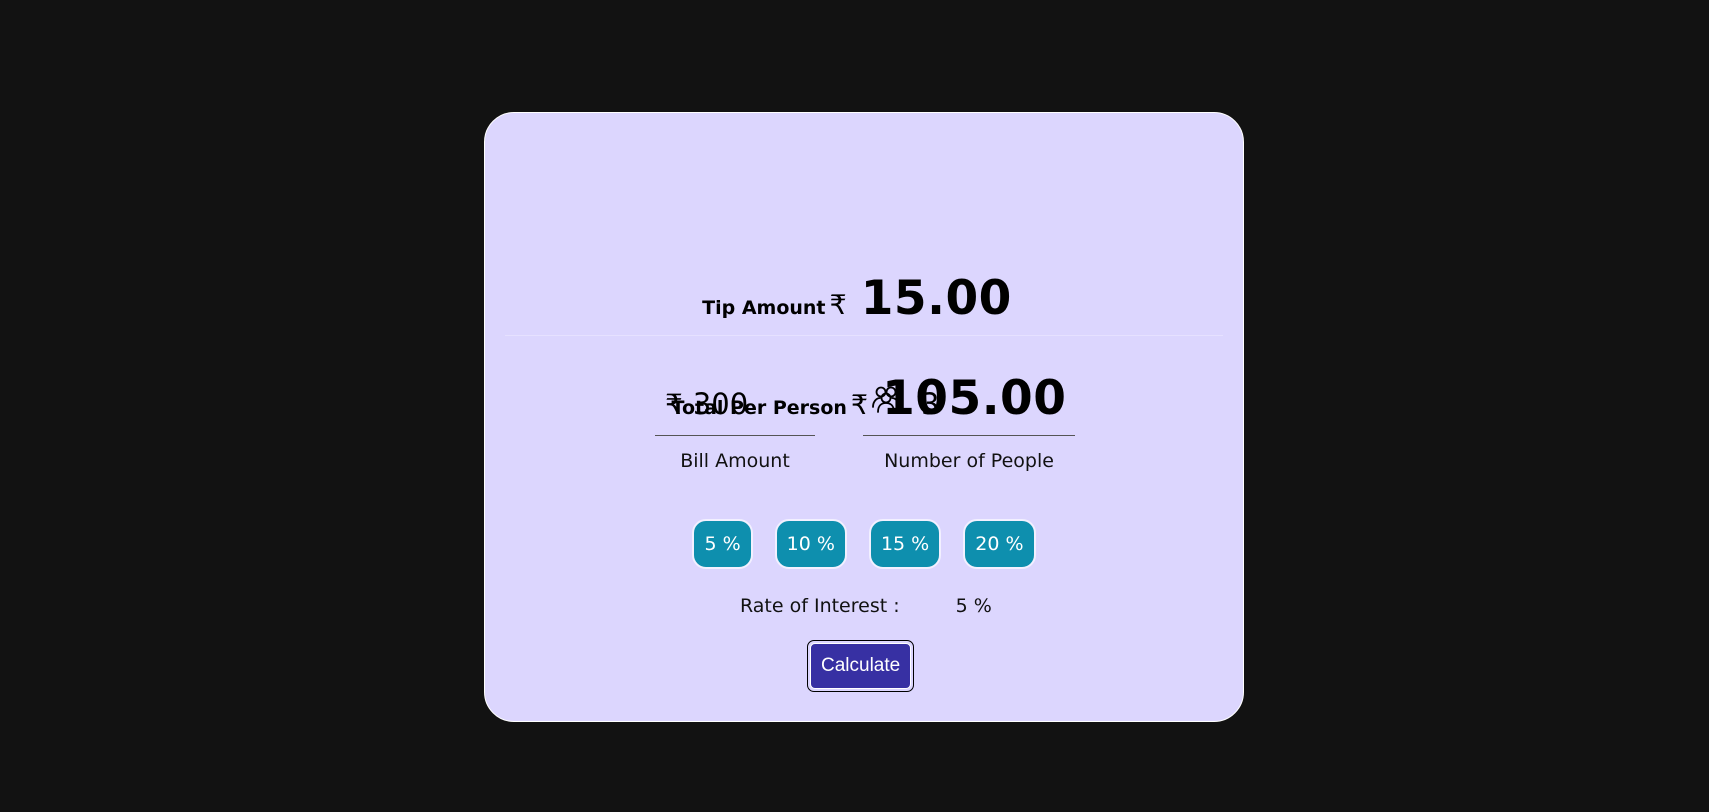 The height and width of the screenshot is (812, 1709). I want to click on tip-5-button: 5 %, so click(722, 544).